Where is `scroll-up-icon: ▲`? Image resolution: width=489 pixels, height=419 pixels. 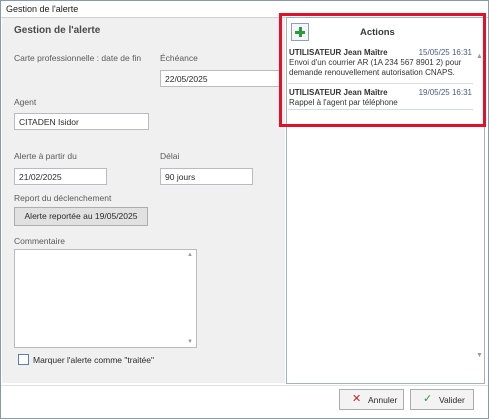 scroll-up-icon: ▲ is located at coordinates (190, 255).